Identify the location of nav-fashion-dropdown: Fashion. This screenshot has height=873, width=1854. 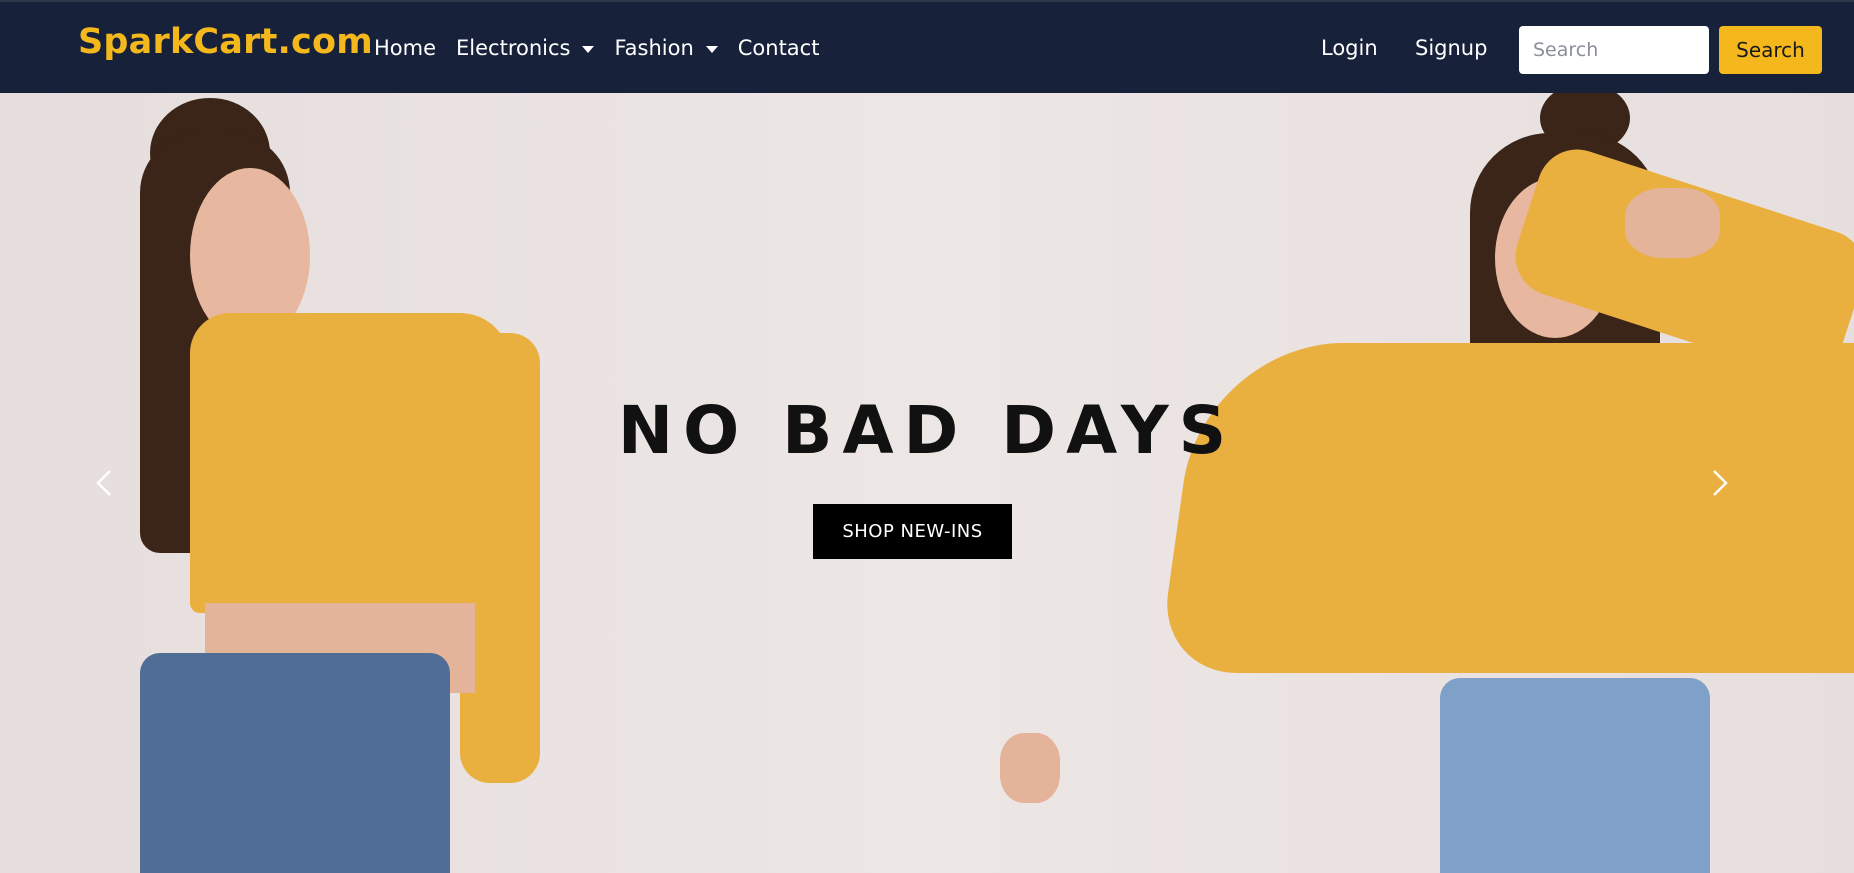
(666, 48).